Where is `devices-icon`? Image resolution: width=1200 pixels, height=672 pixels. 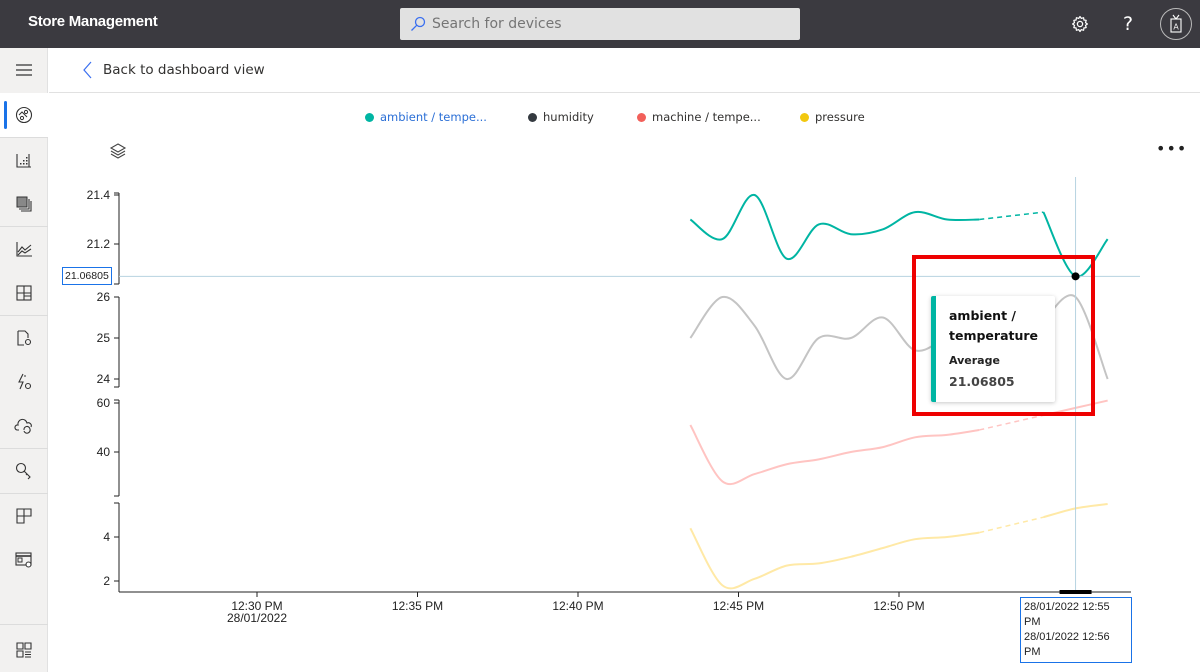
devices-icon is located at coordinates (23, 161).